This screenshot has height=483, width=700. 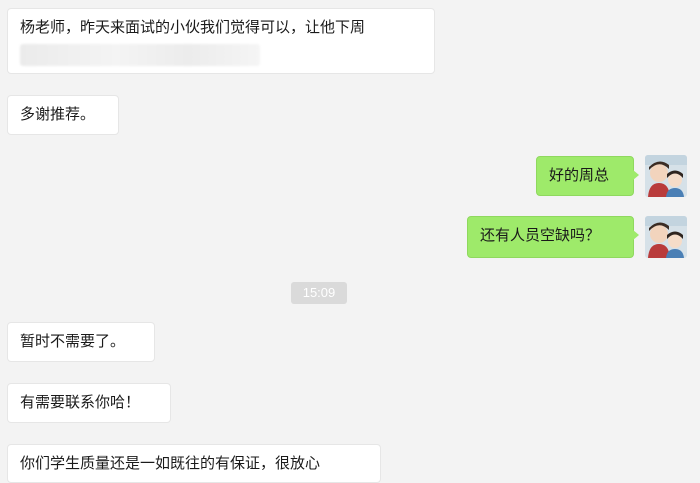 I want to click on message-bubble-outgoing: 好的周总, so click(x=587, y=176).